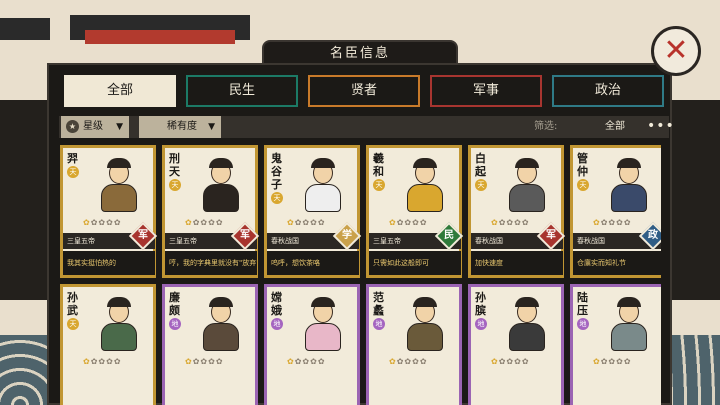 This screenshot has height=405, width=720. What do you see at coordinates (72, 158) in the screenshot?
I see `minister-name-text: 羿` at bounding box center [72, 158].